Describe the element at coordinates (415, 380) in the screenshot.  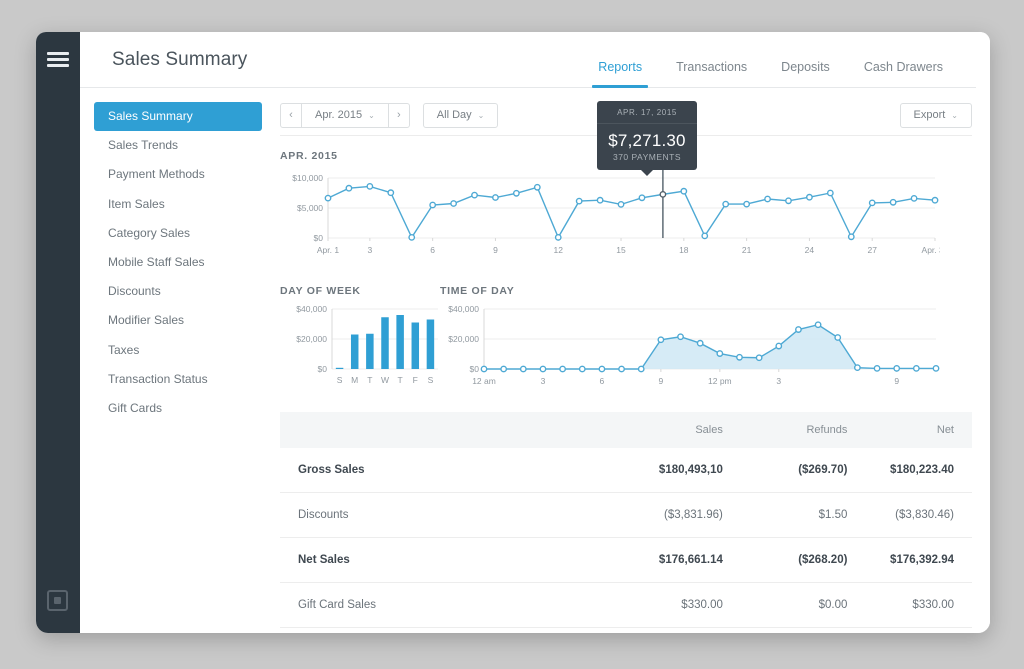
I see `svg-text: F` at that location.